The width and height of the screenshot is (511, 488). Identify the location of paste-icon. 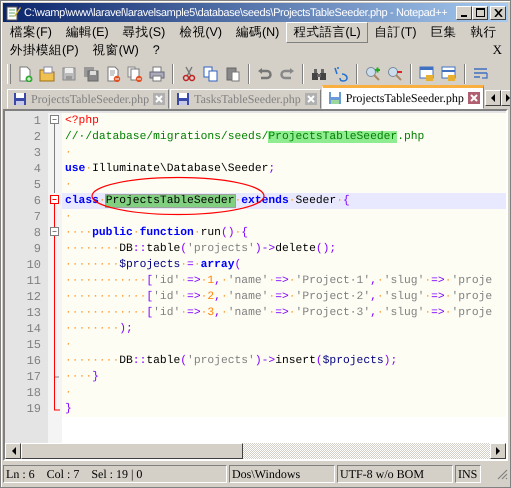
(233, 74).